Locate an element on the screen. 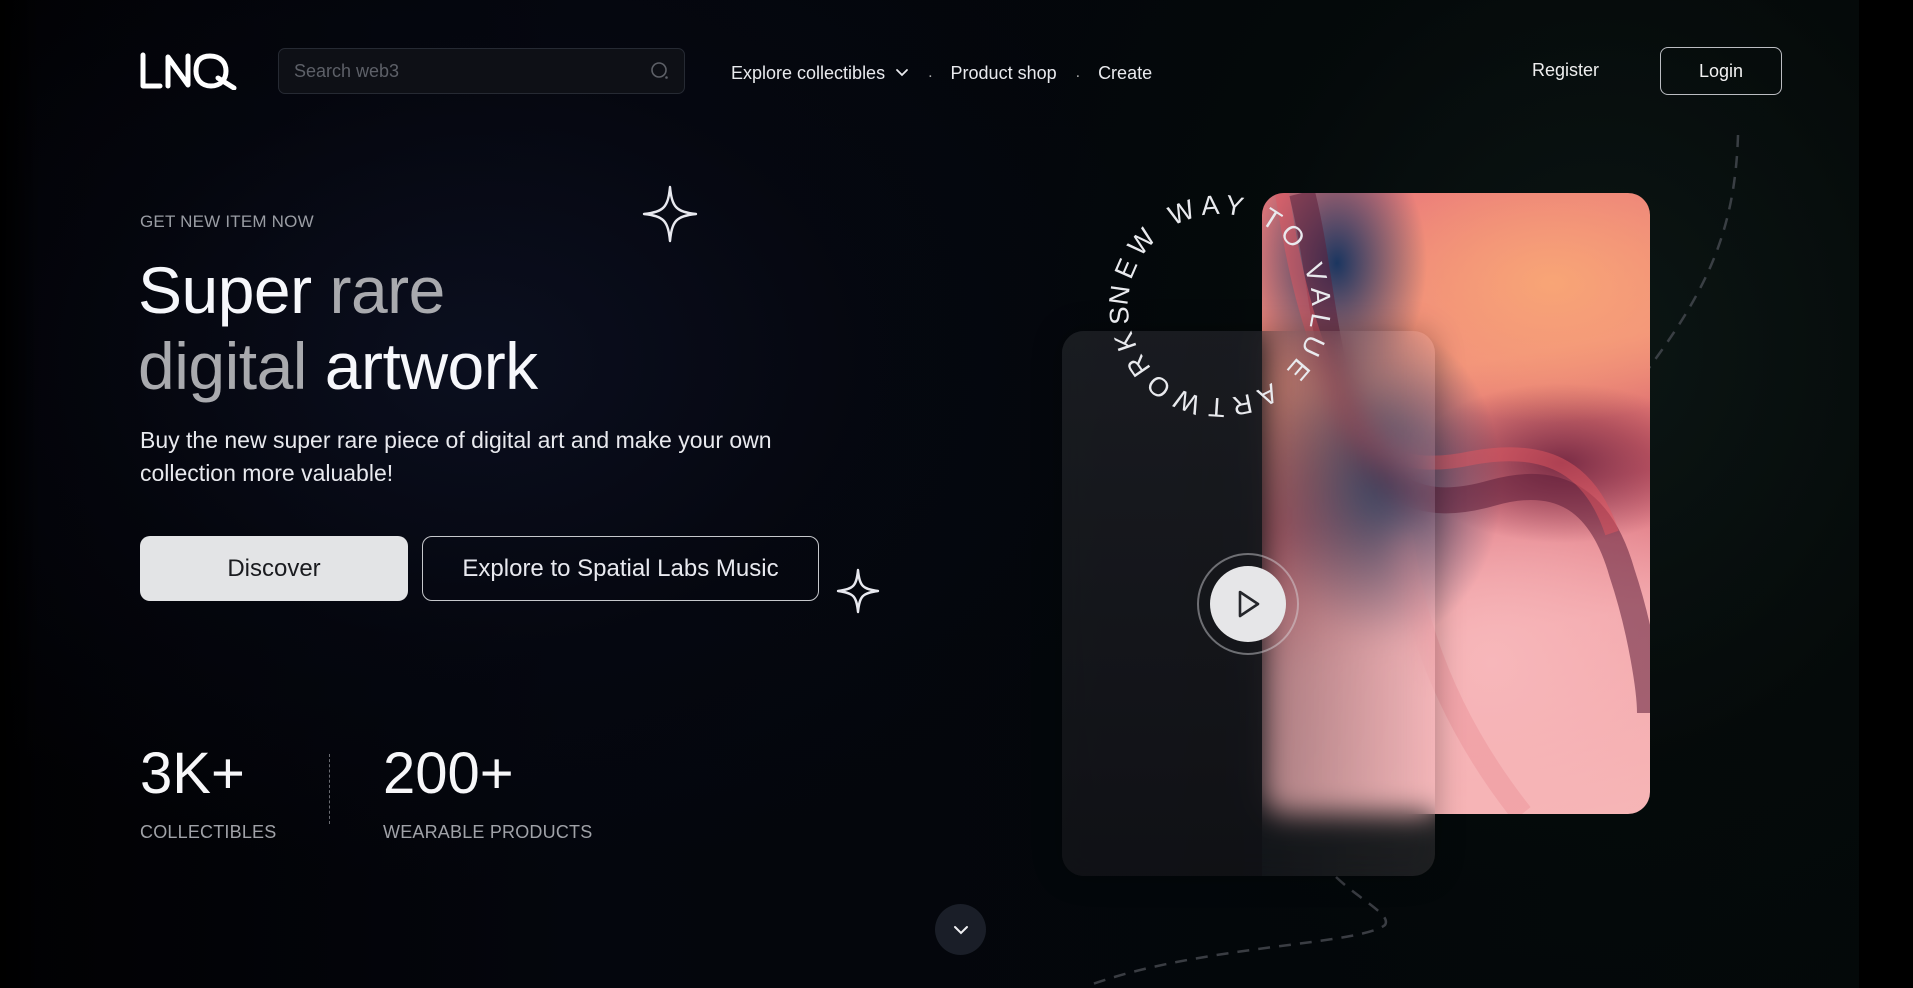 This screenshot has height=988, width=1913. search-input is located at coordinates (472, 71).